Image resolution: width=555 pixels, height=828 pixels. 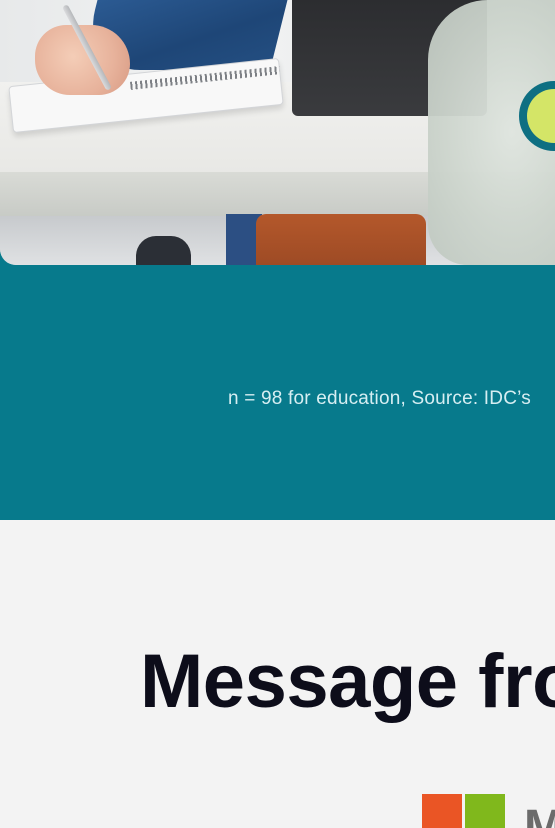 What do you see at coordinates (379, 398) in the screenshot?
I see `source-note: n = 98 for education, Source: IDC’s` at bounding box center [379, 398].